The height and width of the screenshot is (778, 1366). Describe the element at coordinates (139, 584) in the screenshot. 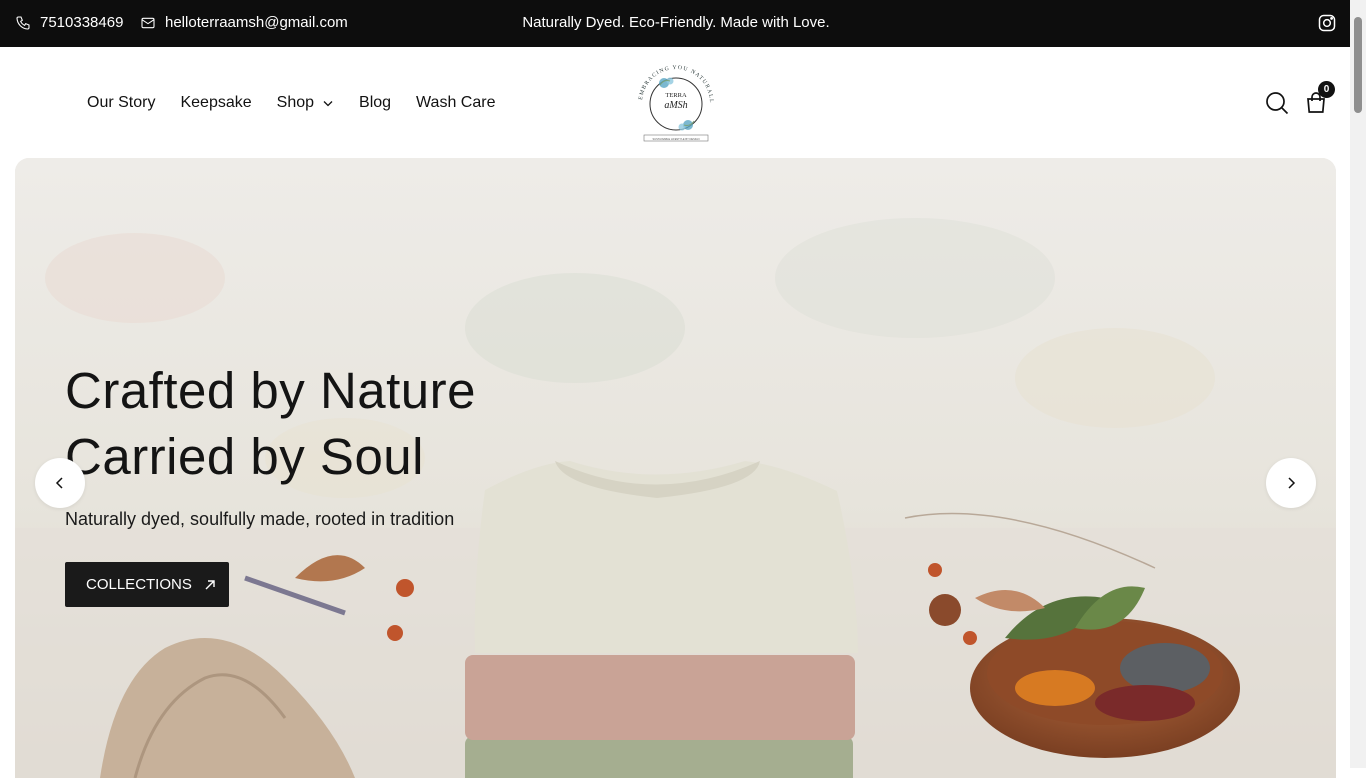

I see `collections-button-label: COLLECTIONS` at that location.